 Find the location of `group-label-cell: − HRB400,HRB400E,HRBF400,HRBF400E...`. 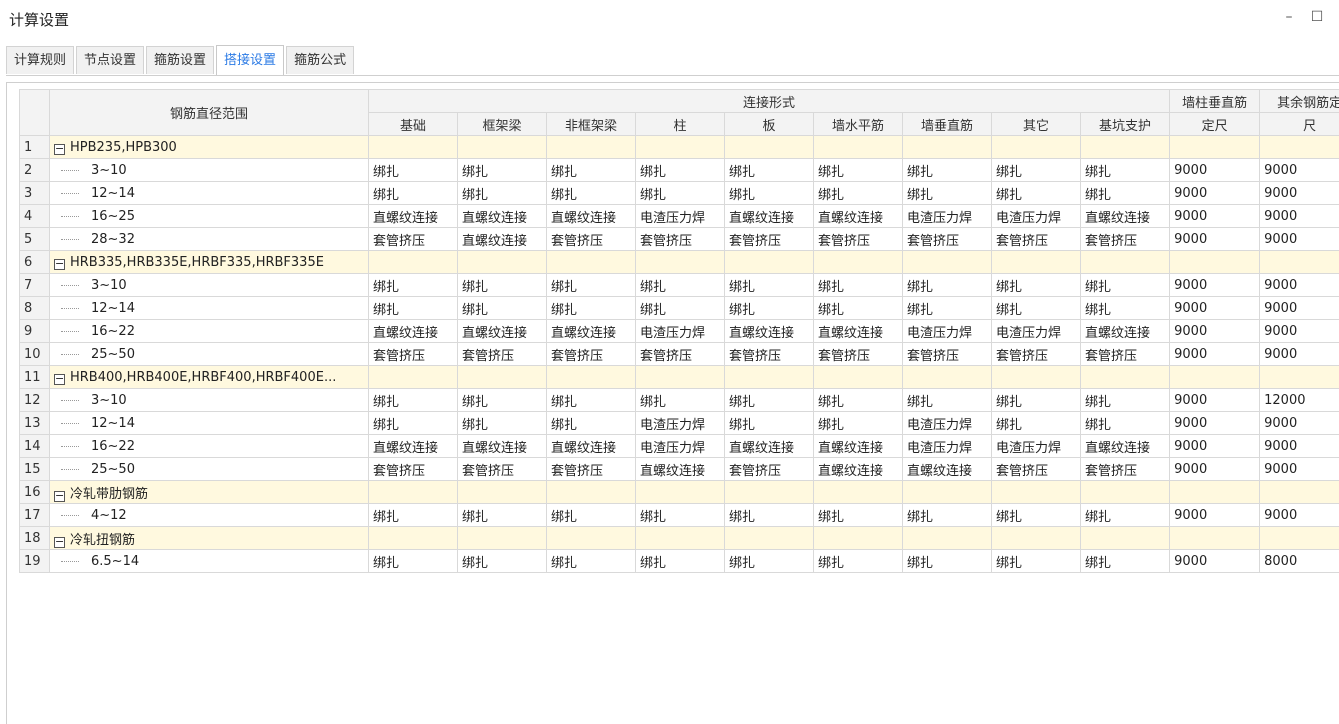

group-label-cell: − HRB400,HRB400E,HRBF400,HRBF400E... is located at coordinates (209, 377).